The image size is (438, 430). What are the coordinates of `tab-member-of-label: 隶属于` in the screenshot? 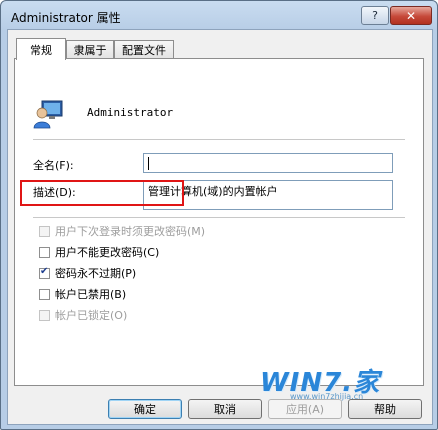 It's located at (90, 50).